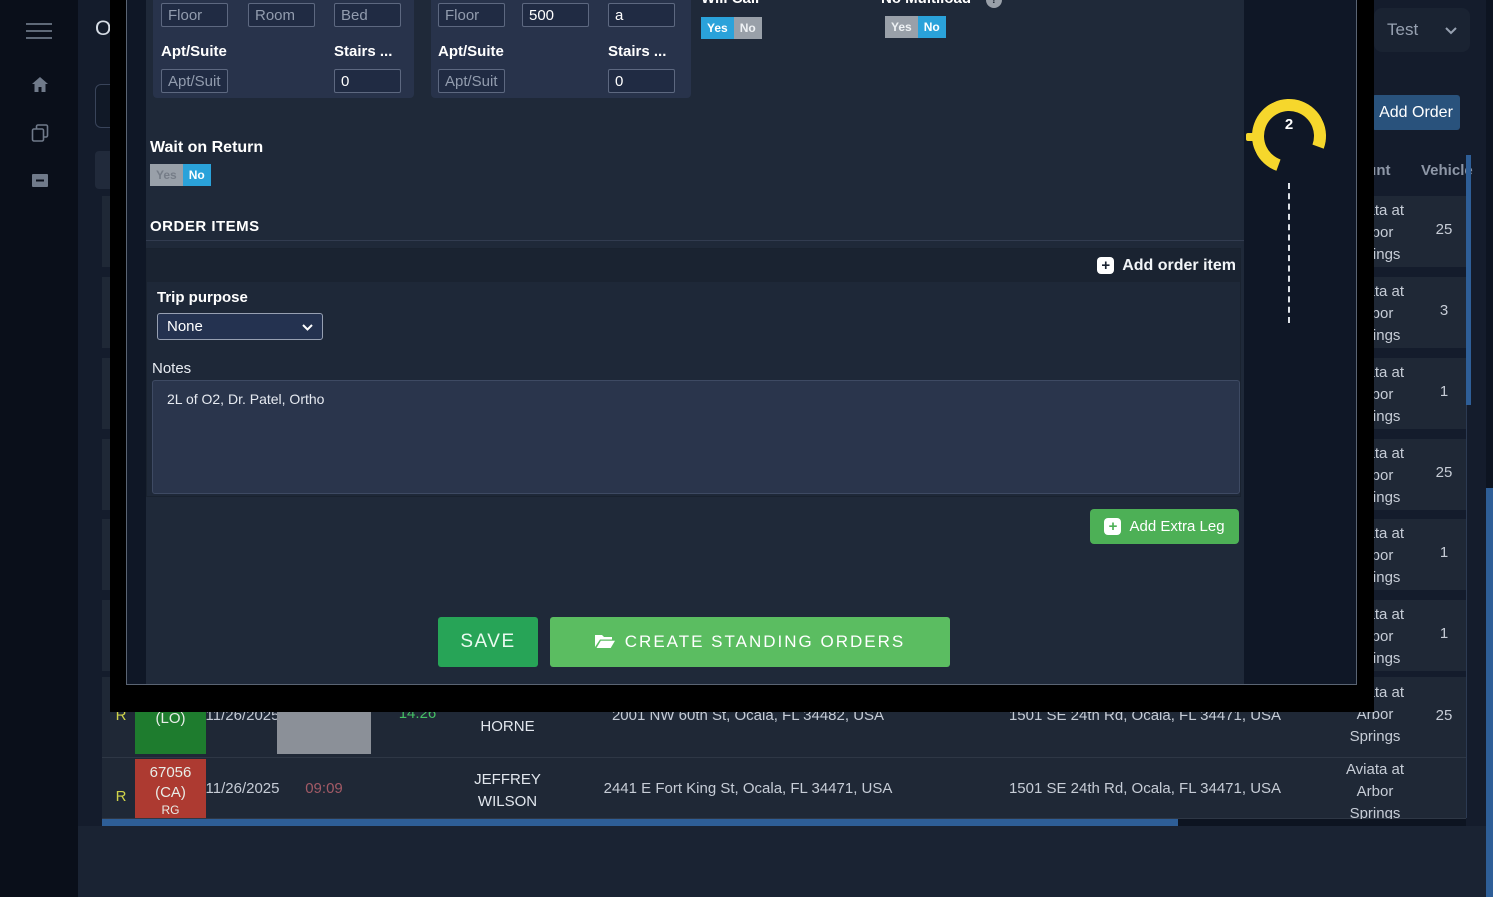 Image resolution: width=1493 pixels, height=897 pixels. What do you see at coordinates (507, 726) in the screenshot?
I see `row-name: HORNE` at bounding box center [507, 726].